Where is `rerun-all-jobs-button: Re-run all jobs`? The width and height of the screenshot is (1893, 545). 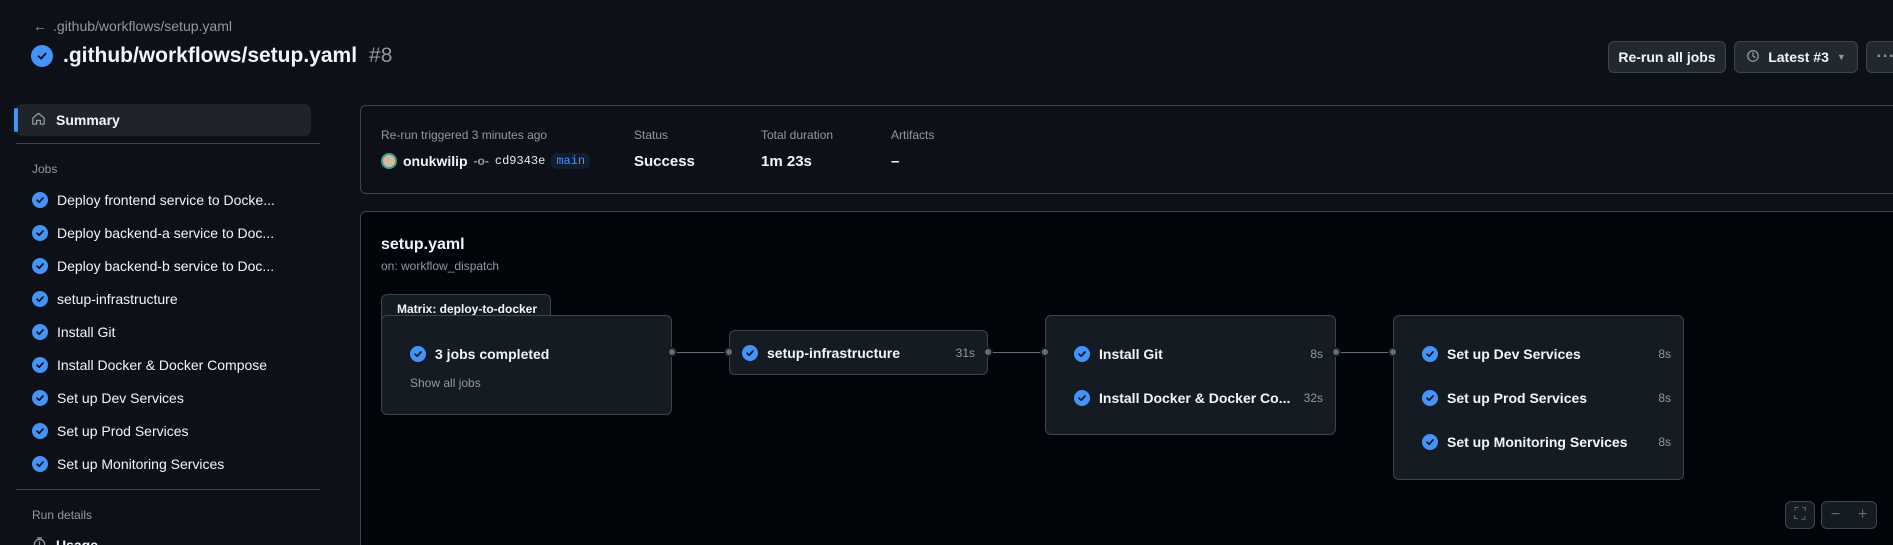 rerun-all-jobs-button: Re-run all jobs is located at coordinates (1667, 57).